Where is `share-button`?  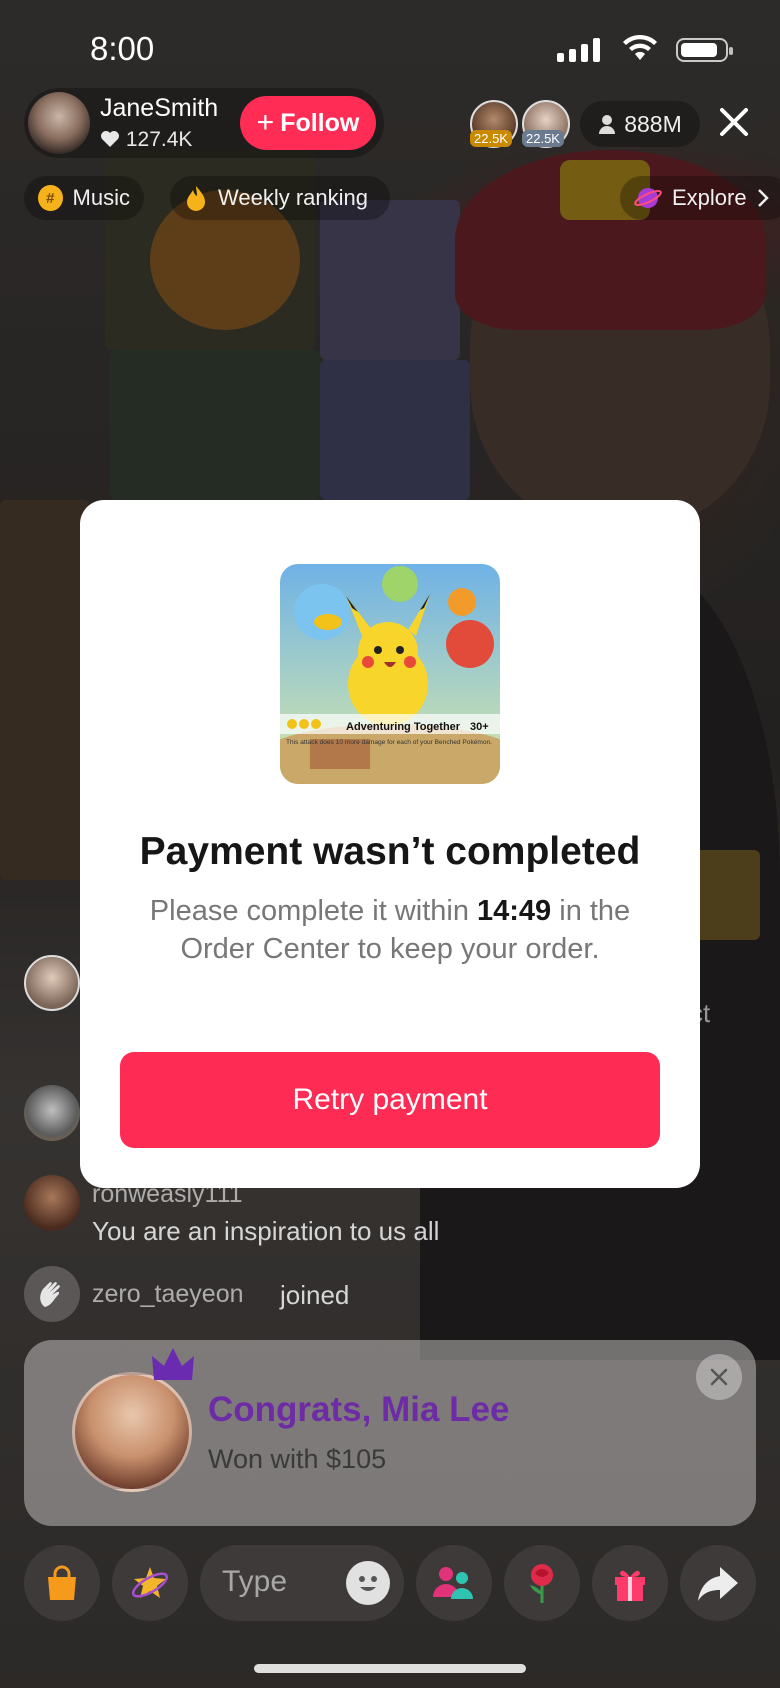 share-button is located at coordinates (718, 1583).